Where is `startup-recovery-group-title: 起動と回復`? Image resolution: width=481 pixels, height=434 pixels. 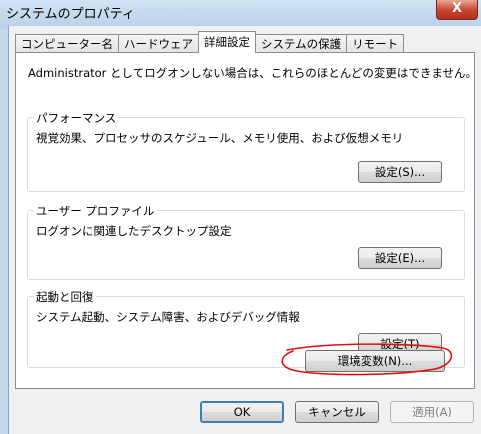 startup-recovery-group-title: 起動と回復 is located at coordinates (65, 297).